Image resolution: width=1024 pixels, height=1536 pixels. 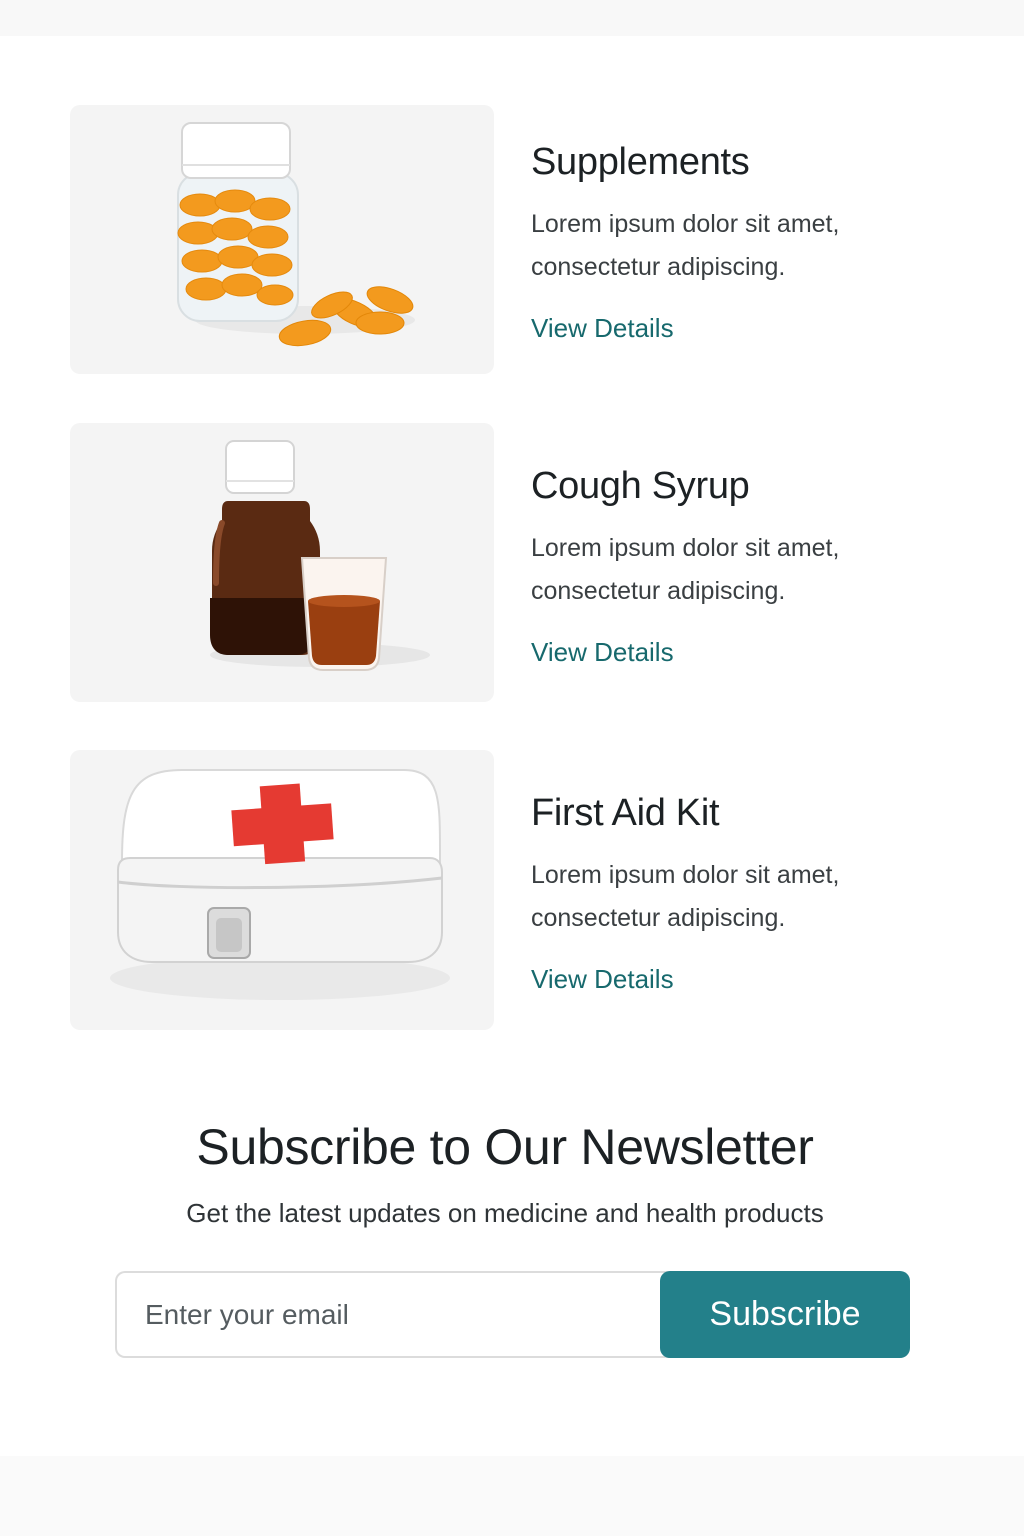 What do you see at coordinates (282, 562) in the screenshot?
I see `cough-syrup-bottle-image` at bounding box center [282, 562].